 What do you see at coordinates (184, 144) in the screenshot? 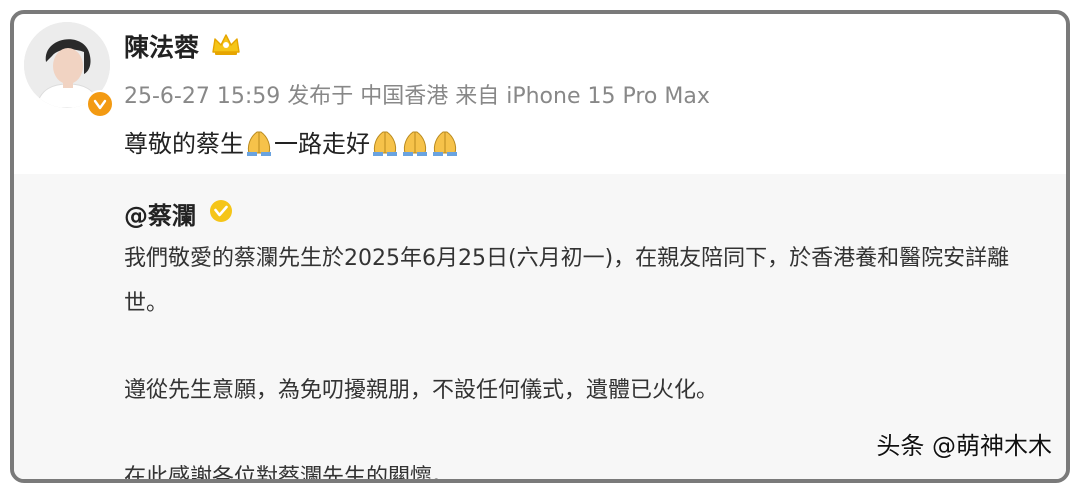
I see `post-text-part1: 尊敬的蔡生` at bounding box center [184, 144].